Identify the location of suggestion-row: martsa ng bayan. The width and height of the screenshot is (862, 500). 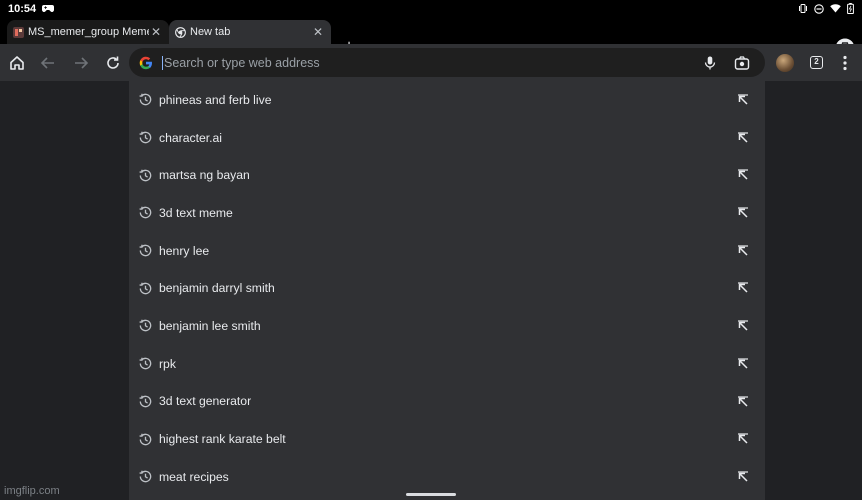
(447, 175).